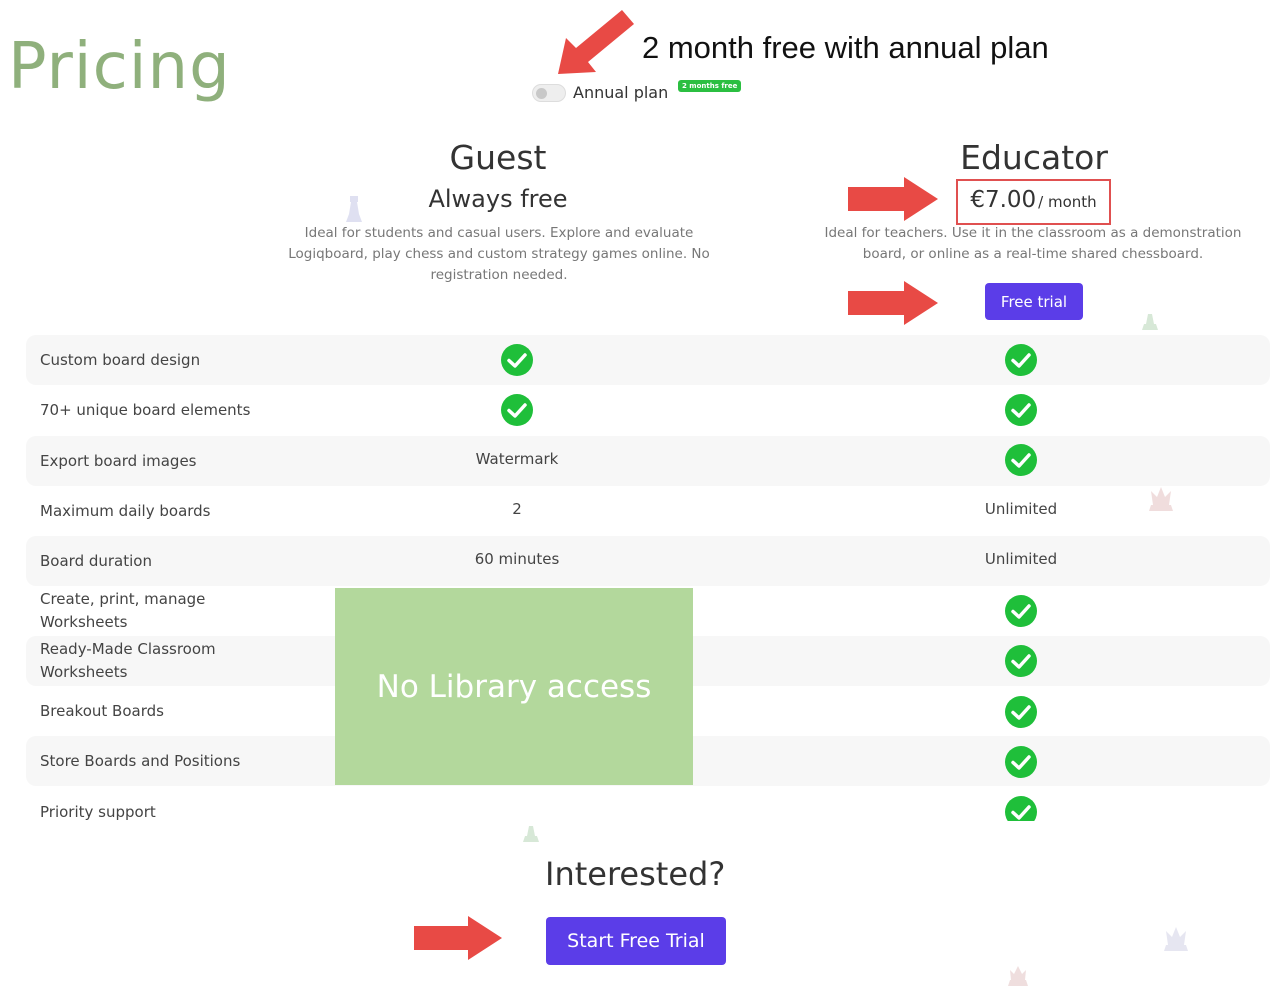 This screenshot has height=991, width=1270. Describe the element at coordinates (1021, 559) in the screenshot. I see `educator-cell-duration: Unlimited` at that location.